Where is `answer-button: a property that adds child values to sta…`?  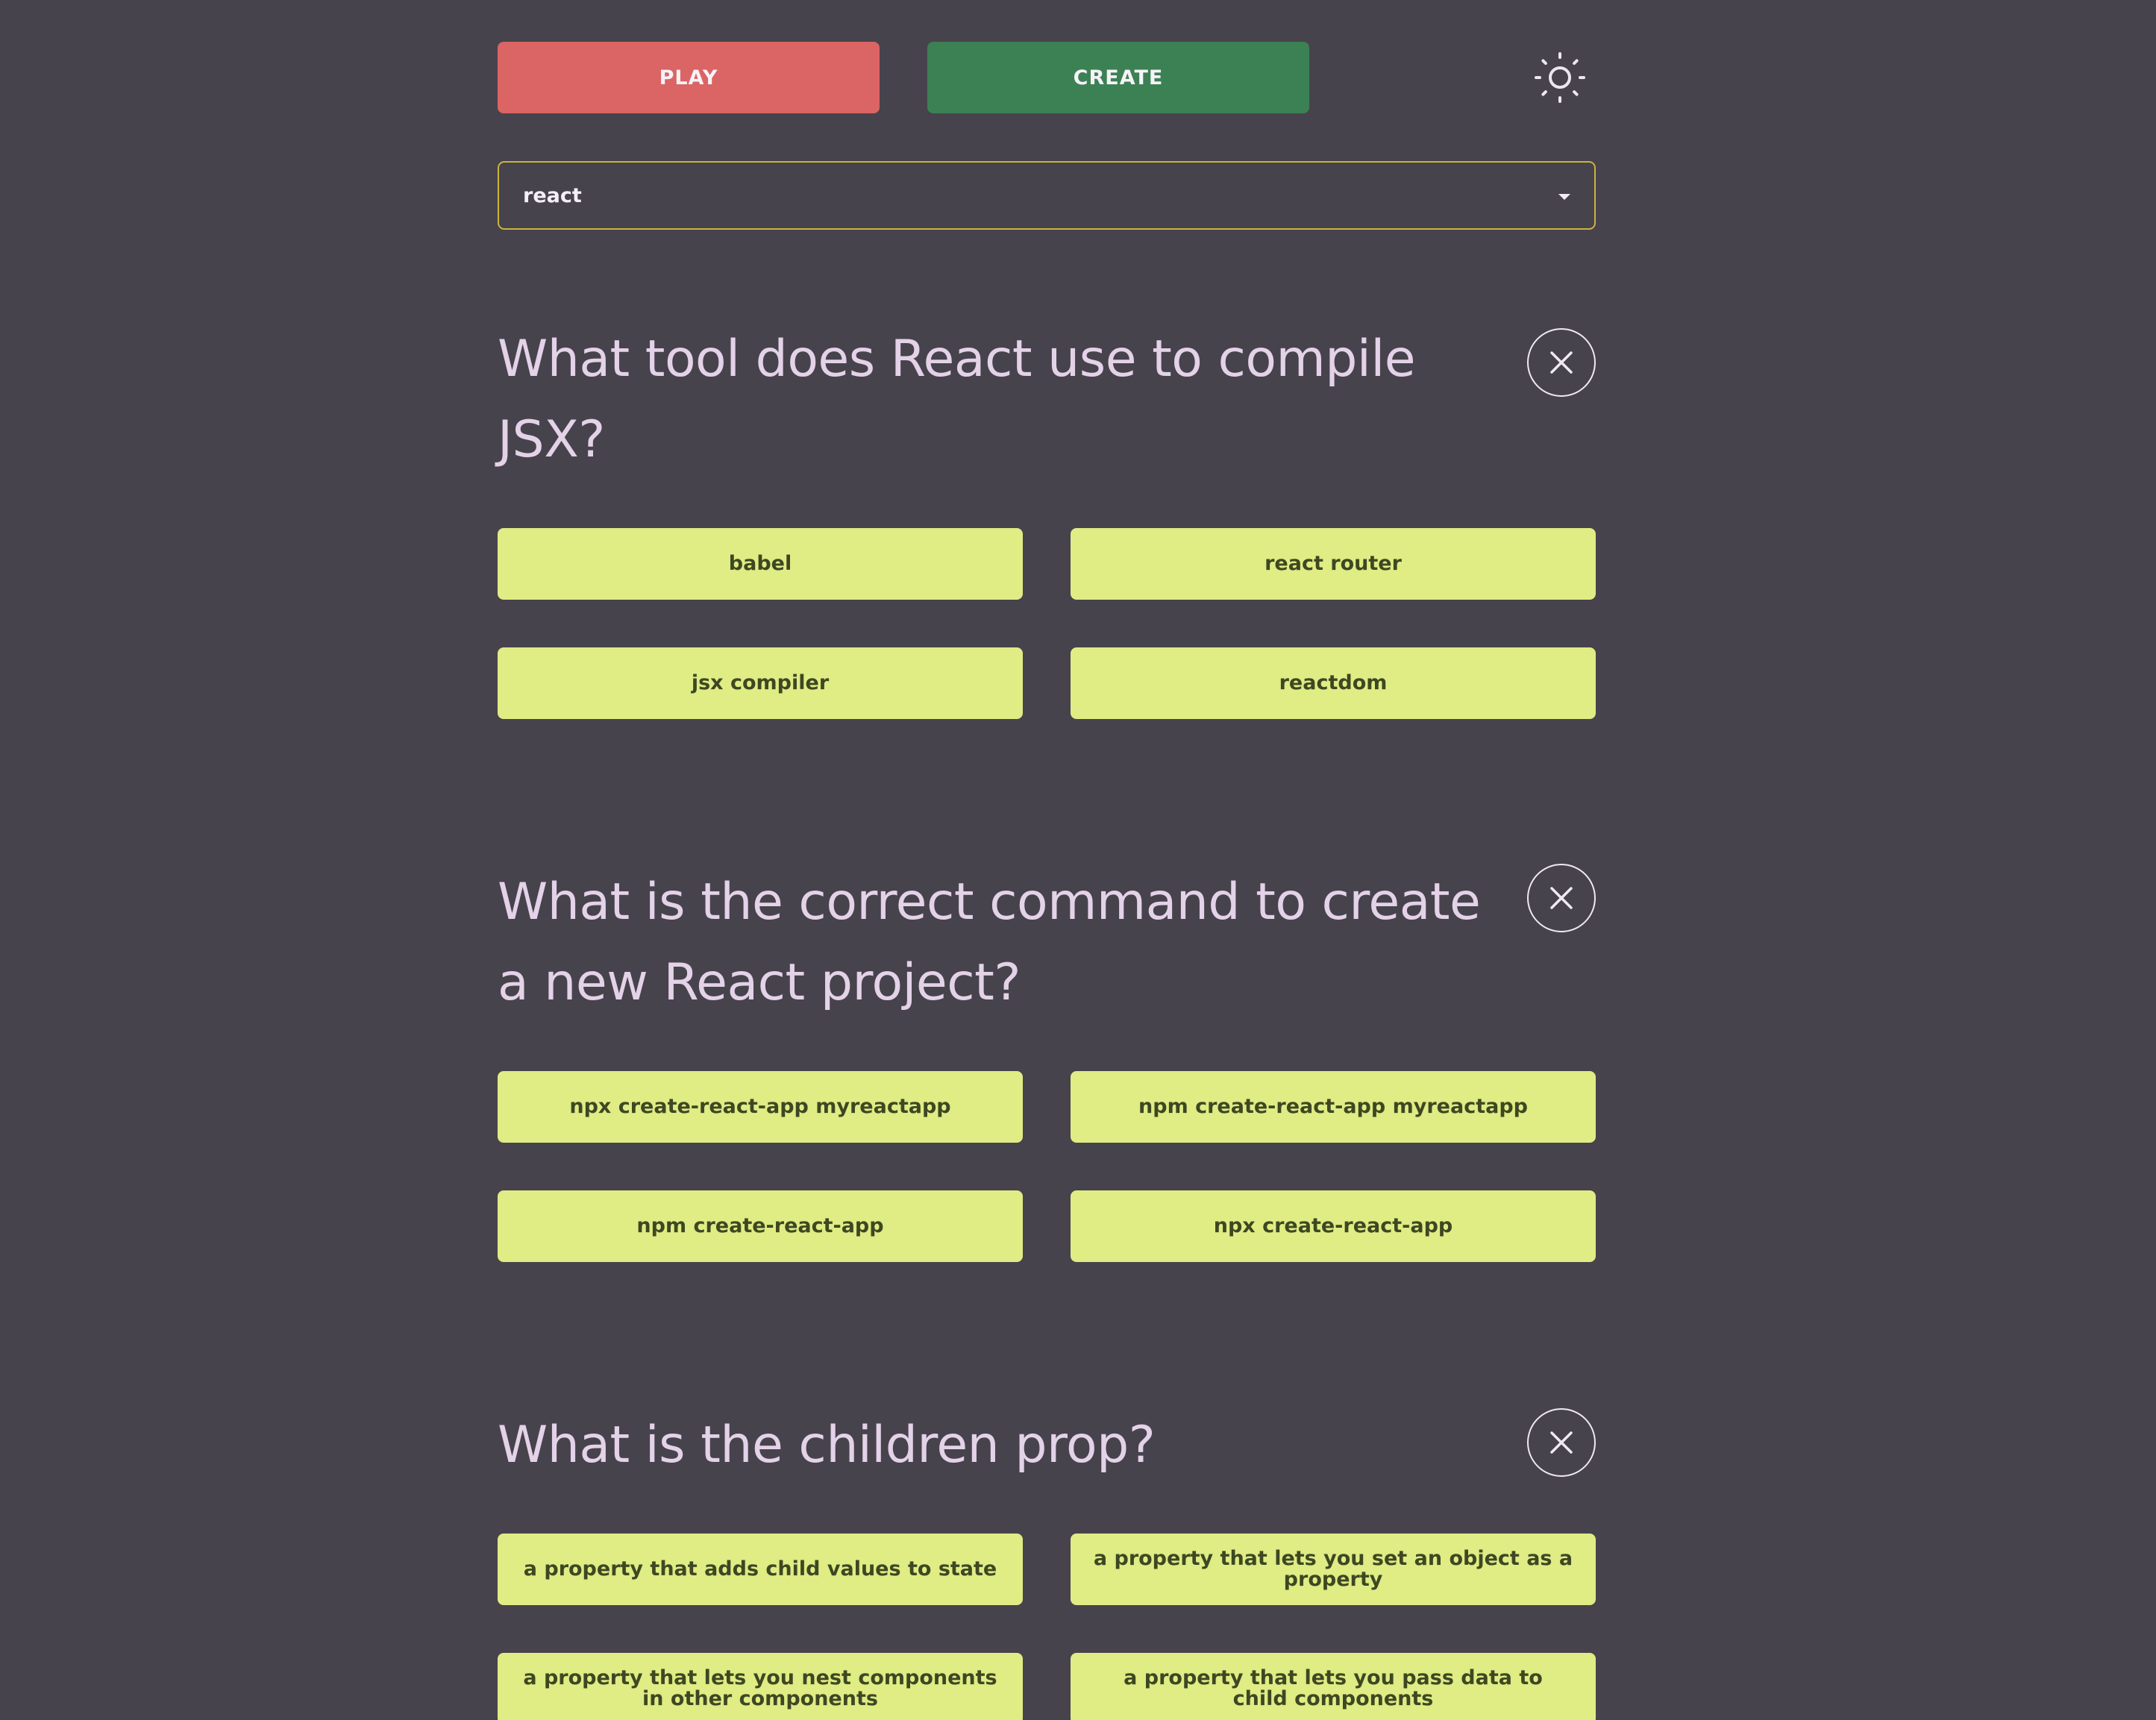
answer-button: a property that adds child values to sta… is located at coordinates (761, 1569).